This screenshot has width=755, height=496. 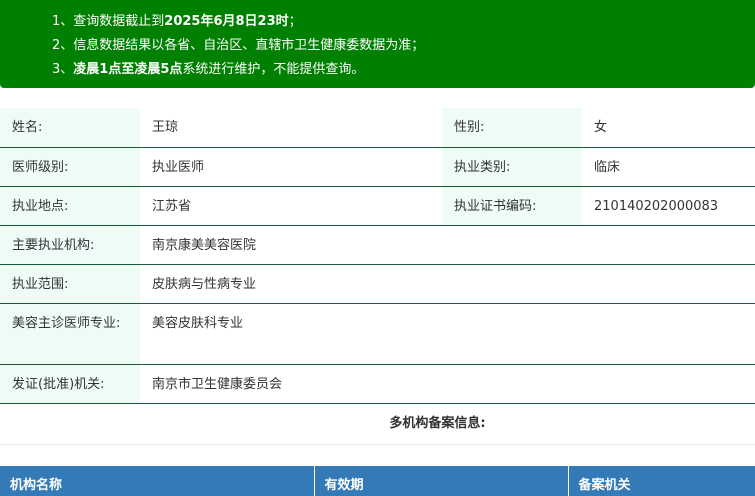 I want to click on gender-value: 女, so click(x=668, y=128).